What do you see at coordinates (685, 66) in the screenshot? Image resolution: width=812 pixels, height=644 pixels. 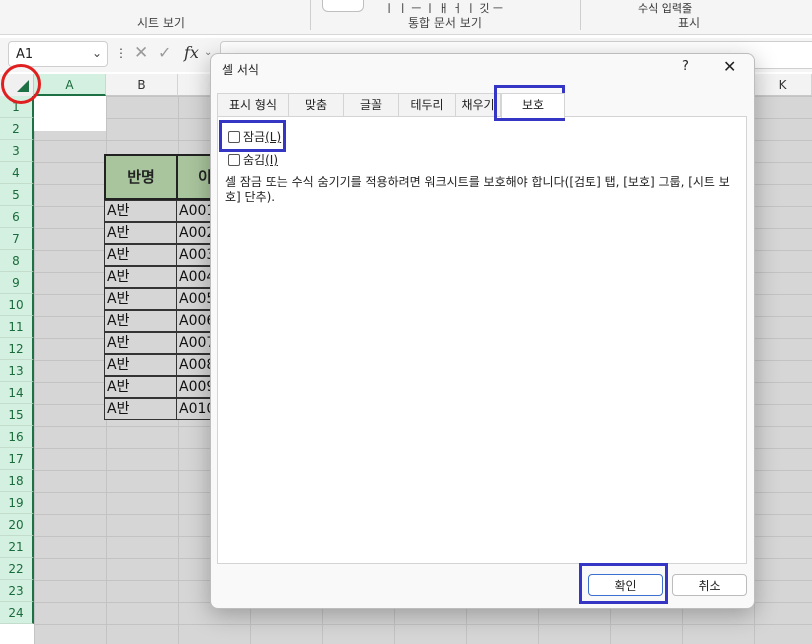 I see `help-icon: ?` at bounding box center [685, 66].